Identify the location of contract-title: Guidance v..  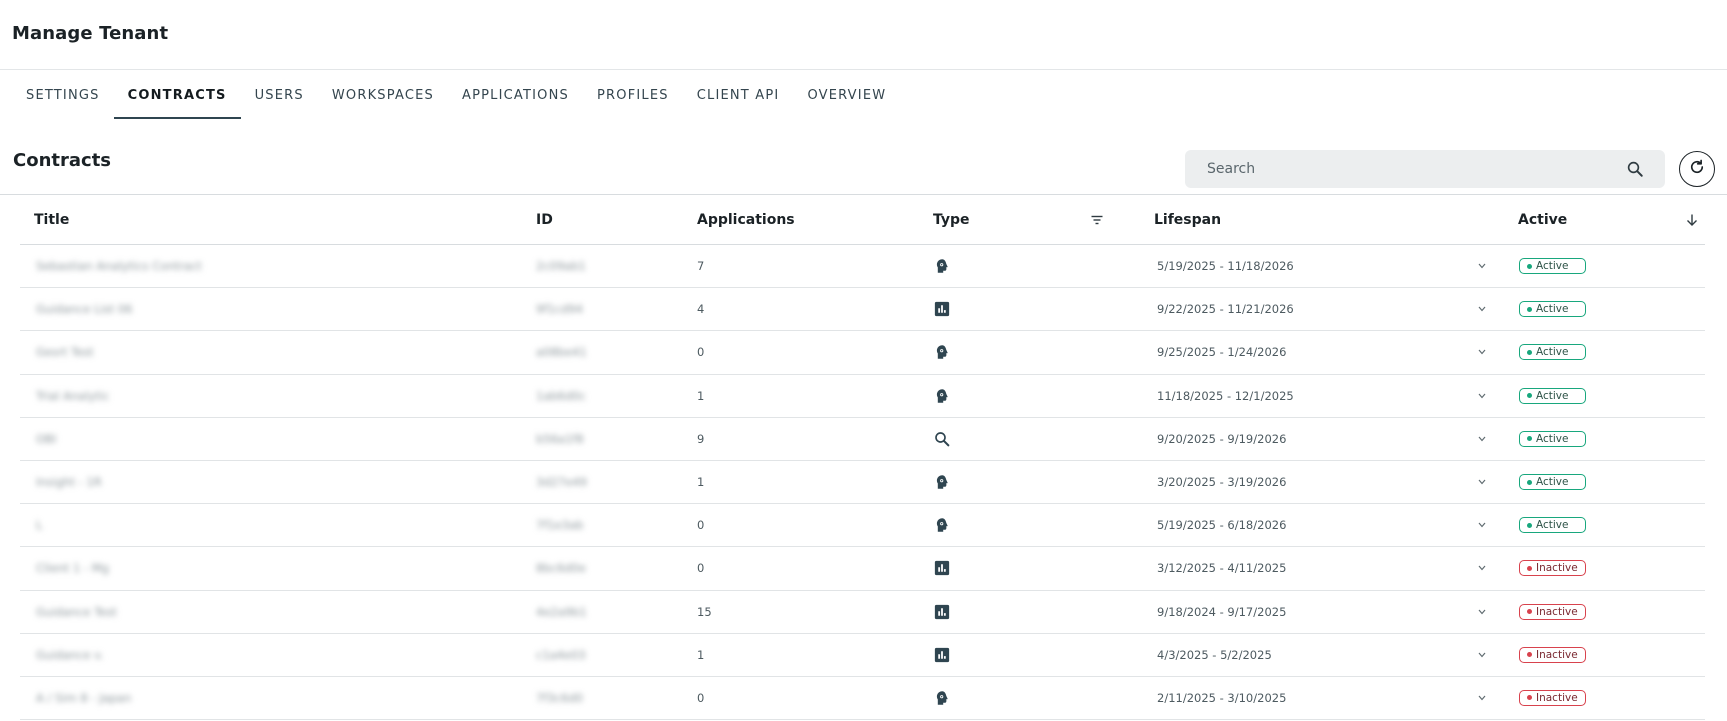
(70, 655).